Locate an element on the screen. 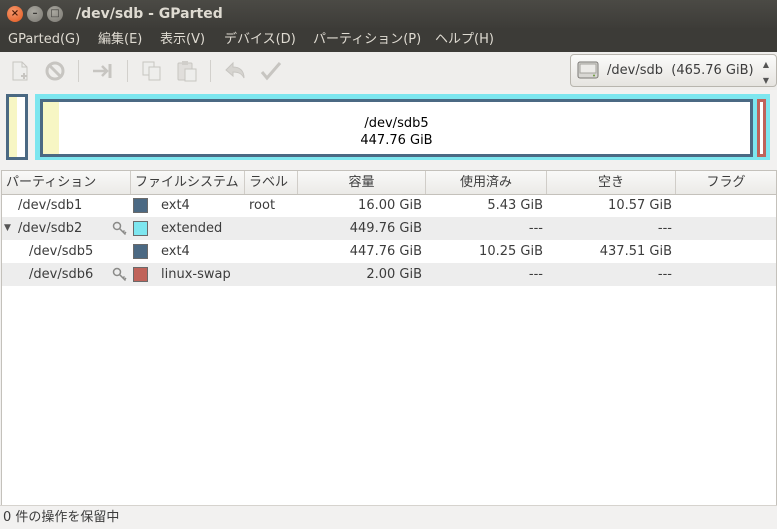 This screenshot has height=529, width=777. menu-edit: 編集(E) is located at coordinates (120, 40).